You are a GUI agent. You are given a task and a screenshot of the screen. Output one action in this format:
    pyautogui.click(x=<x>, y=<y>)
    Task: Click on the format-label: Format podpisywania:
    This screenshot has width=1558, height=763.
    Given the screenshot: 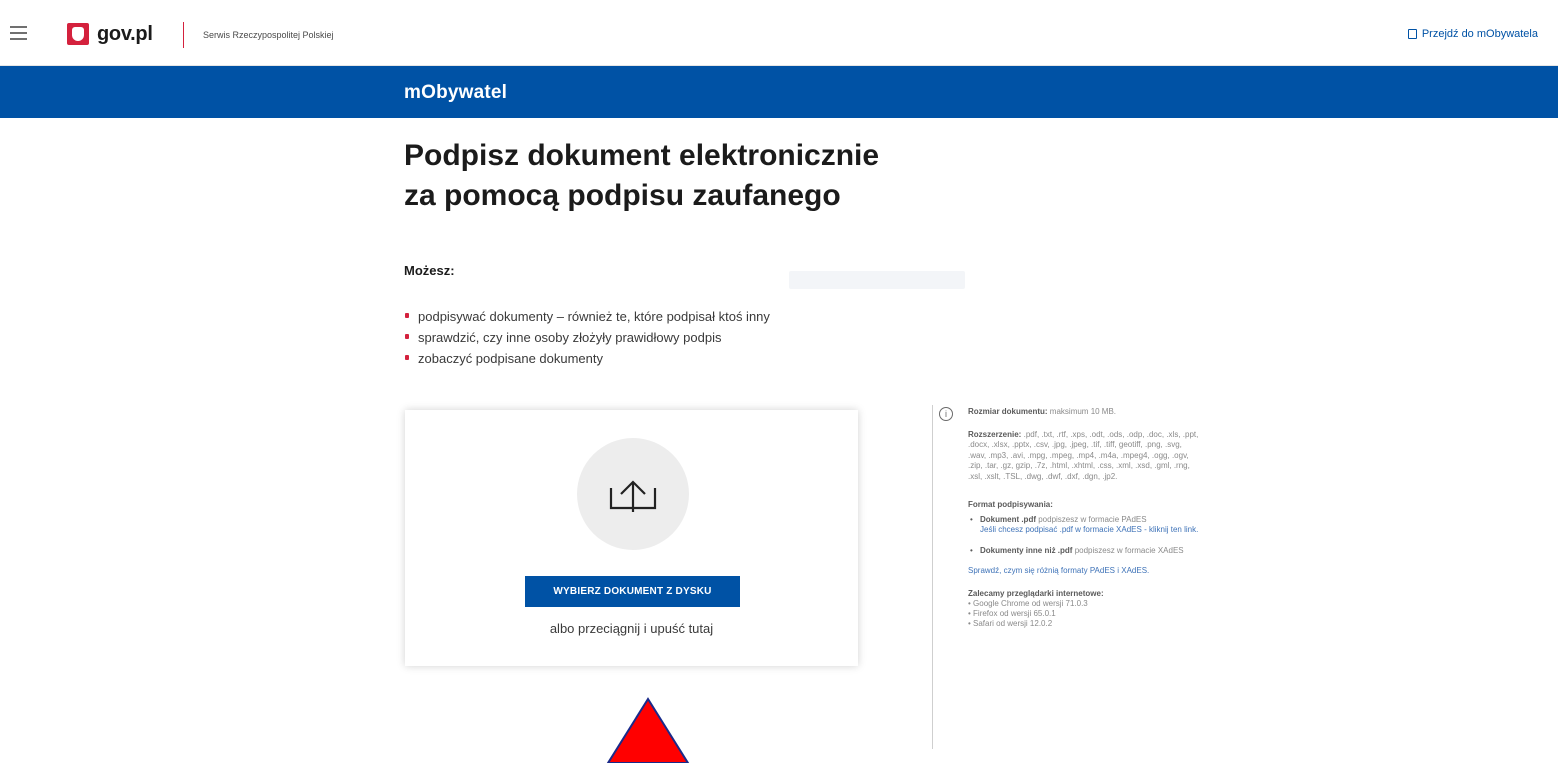 What is the action you would take?
    pyautogui.click(x=1010, y=504)
    